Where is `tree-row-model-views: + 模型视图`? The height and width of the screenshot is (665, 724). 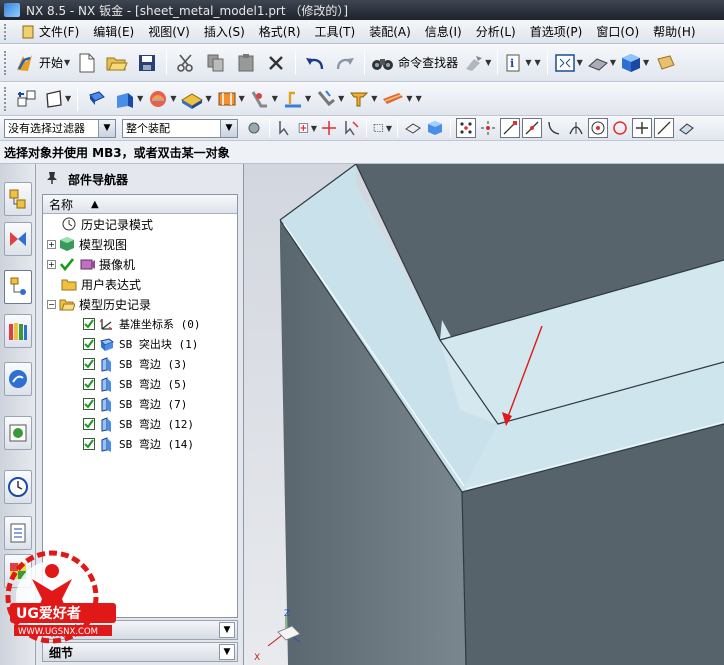 tree-row-model-views: + 模型视图 is located at coordinates (140, 244).